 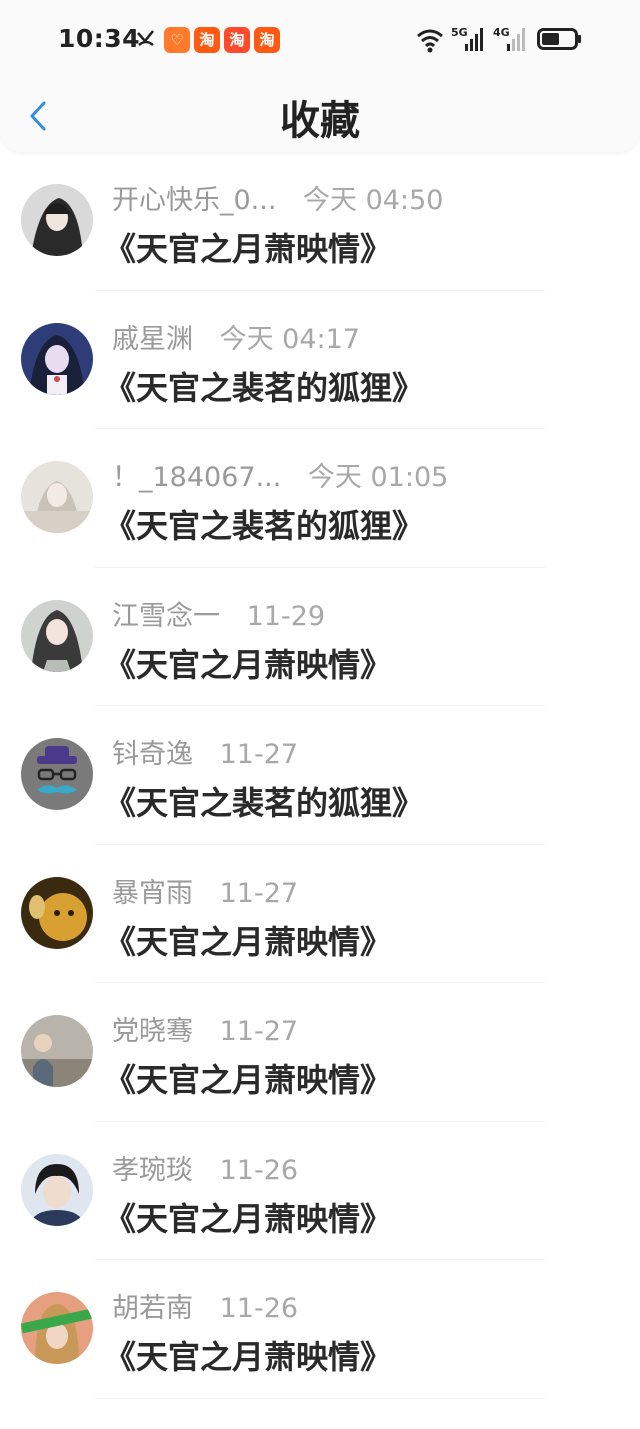 What do you see at coordinates (559, 39) in the screenshot?
I see `battery-icon` at bounding box center [559, 39].